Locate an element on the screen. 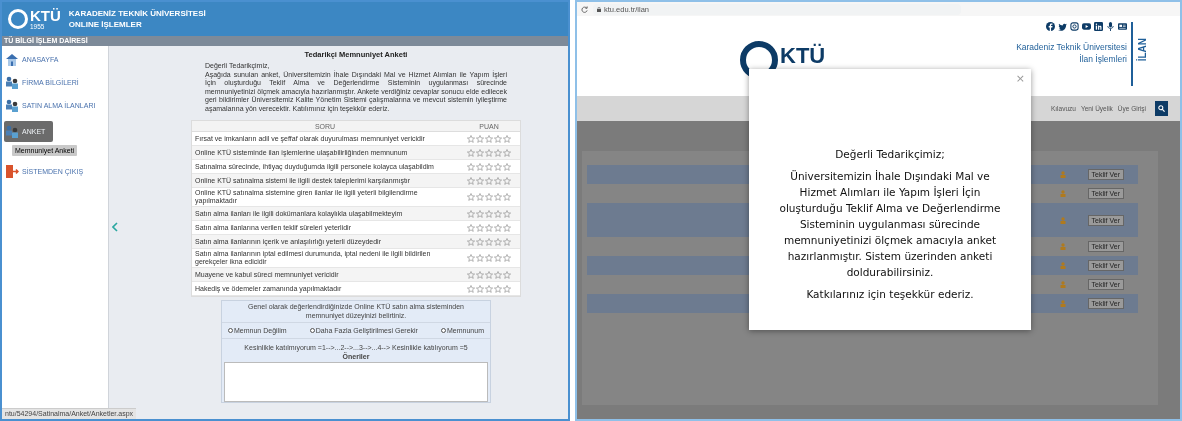 Image resolution: width=1182 pixels, height=421 pixels. facebook-icon is located at coordinates (1050, 26).